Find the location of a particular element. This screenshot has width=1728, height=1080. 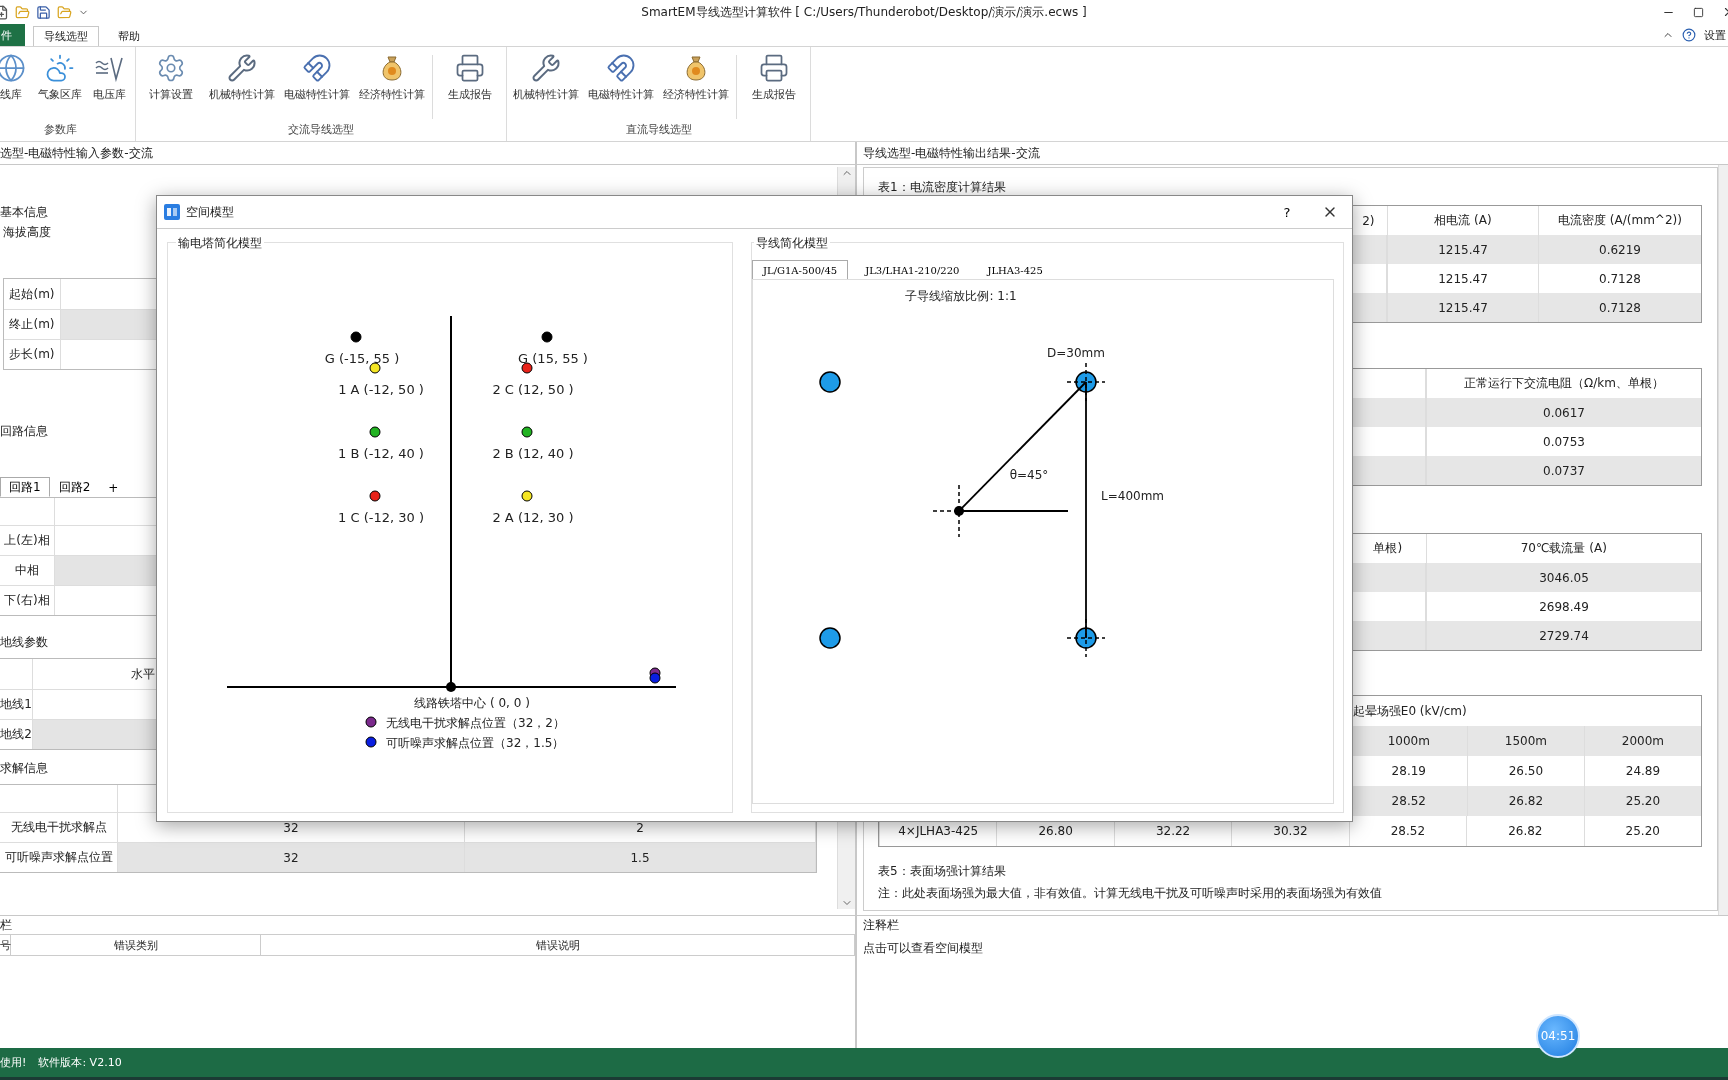

row-label: 中相 is located at coordinates (27, 570).